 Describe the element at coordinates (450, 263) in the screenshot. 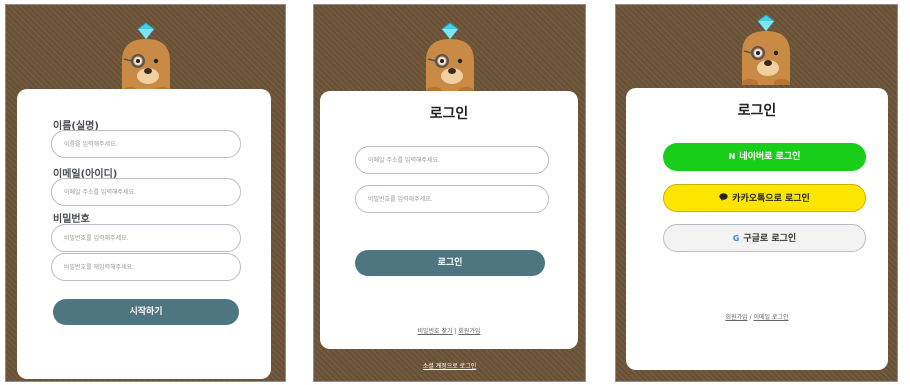

I see `login-button: 로그인` at that location.